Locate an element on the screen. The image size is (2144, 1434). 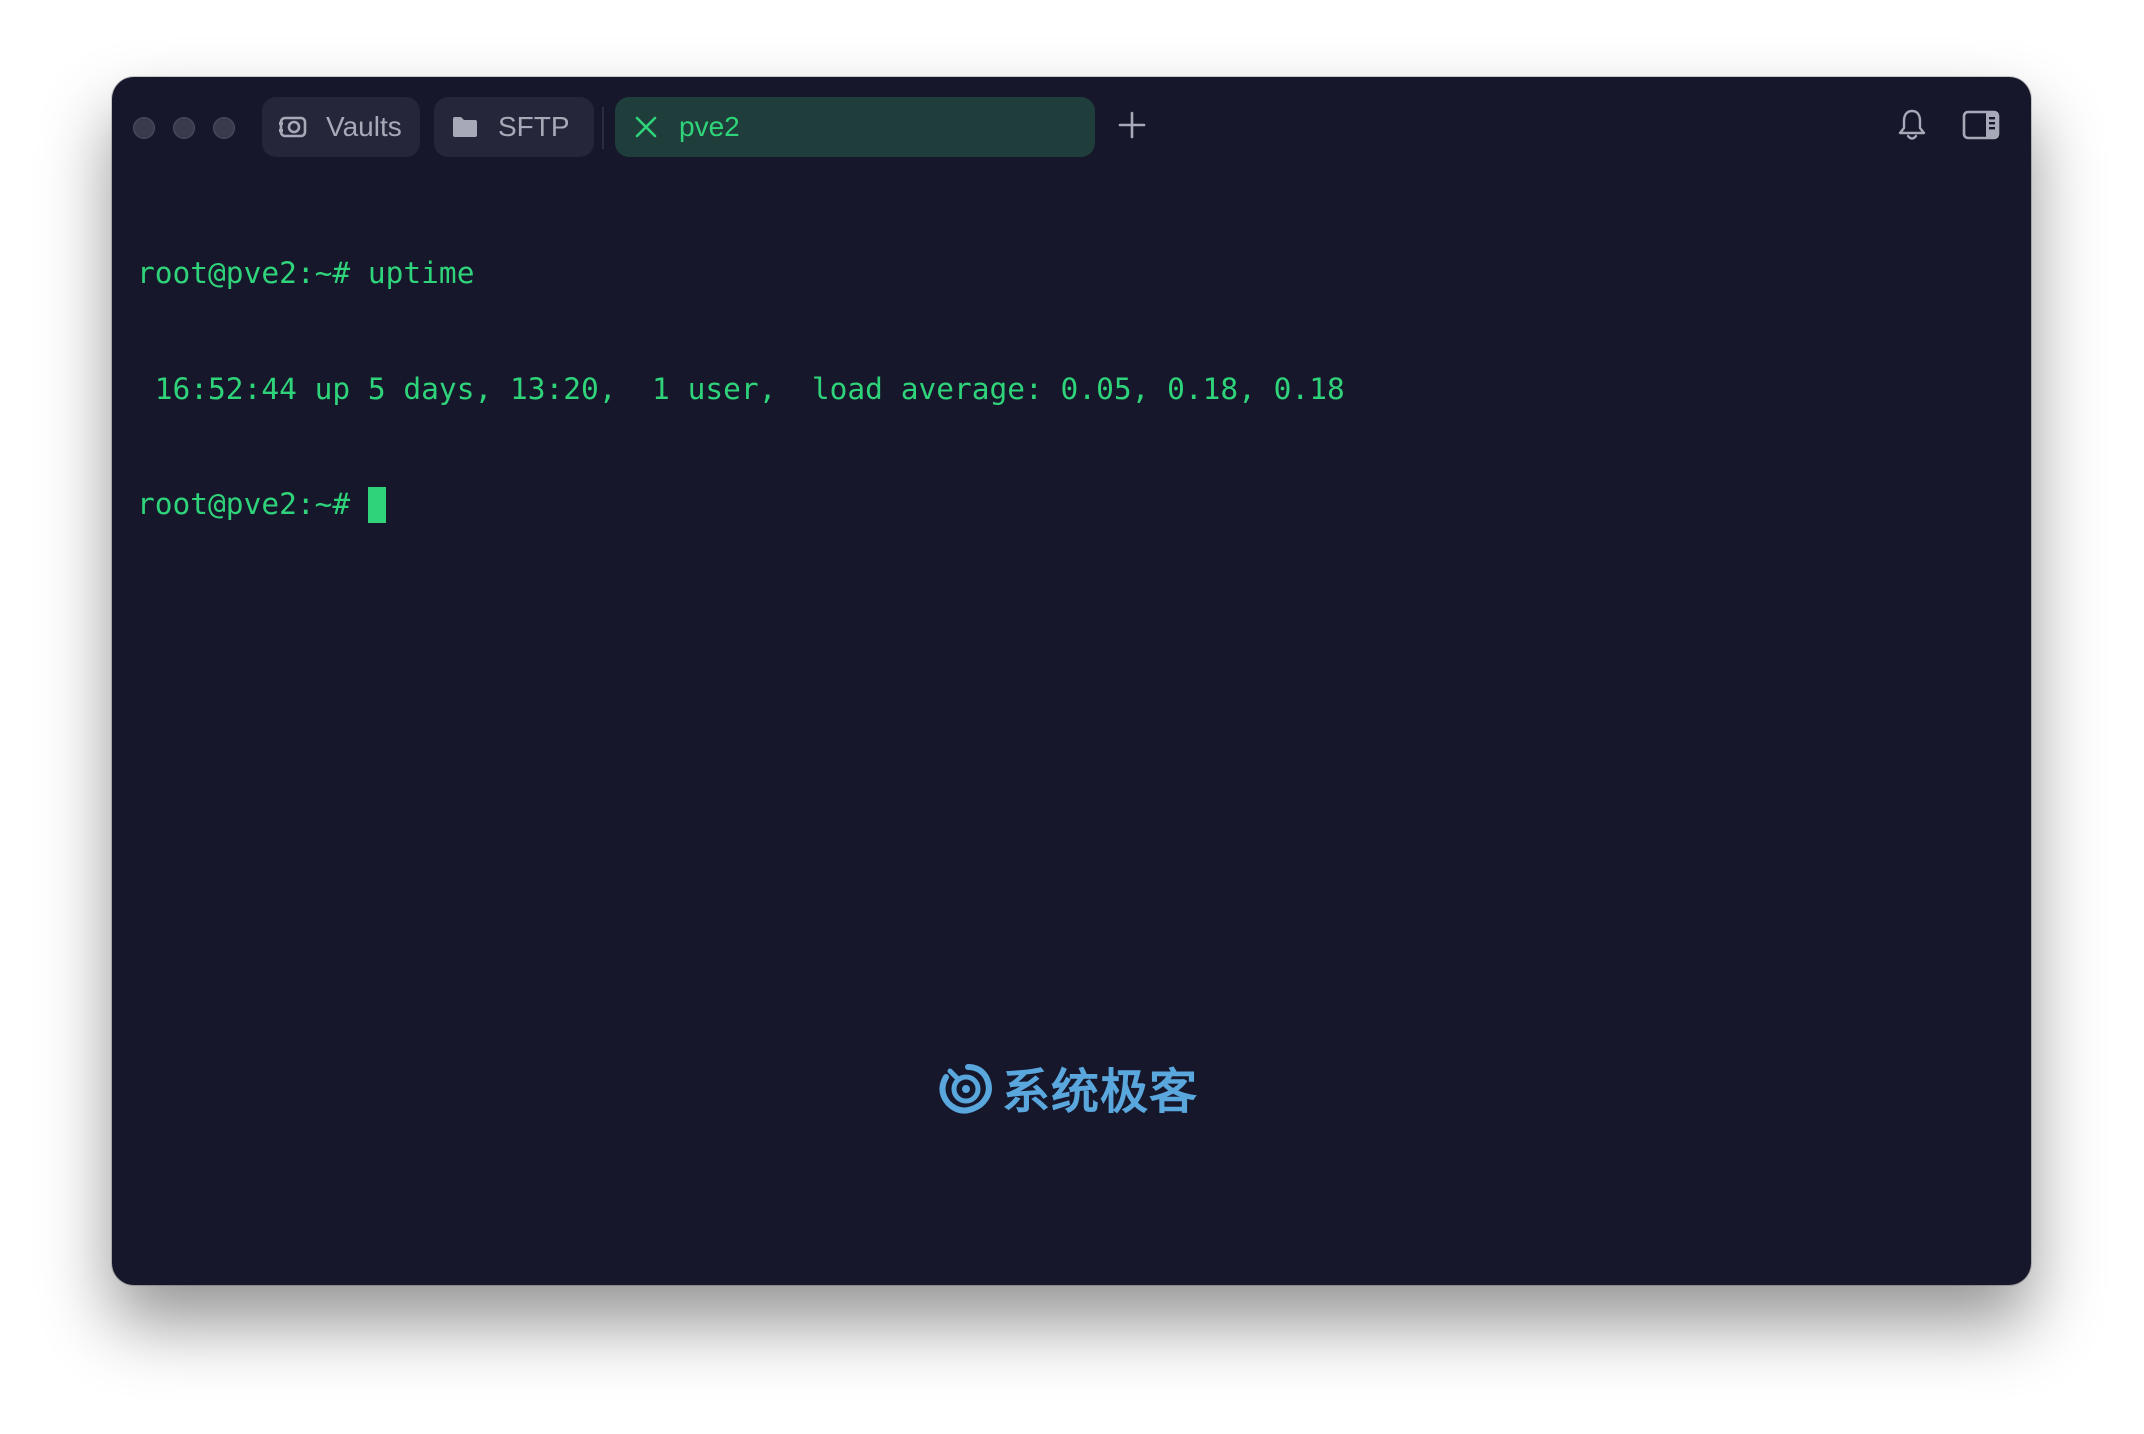
tab-vaults: Vaults is located at coordinates (341, 127).